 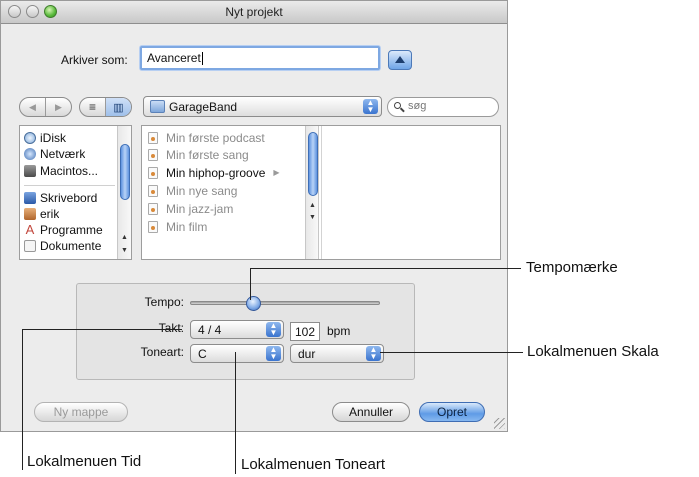 What do you see at coordinates (237, 329) in the screenshot?
I see `time-signature-popup: 4 / 4 ▲ ▼` at bounding box center [237, 329].